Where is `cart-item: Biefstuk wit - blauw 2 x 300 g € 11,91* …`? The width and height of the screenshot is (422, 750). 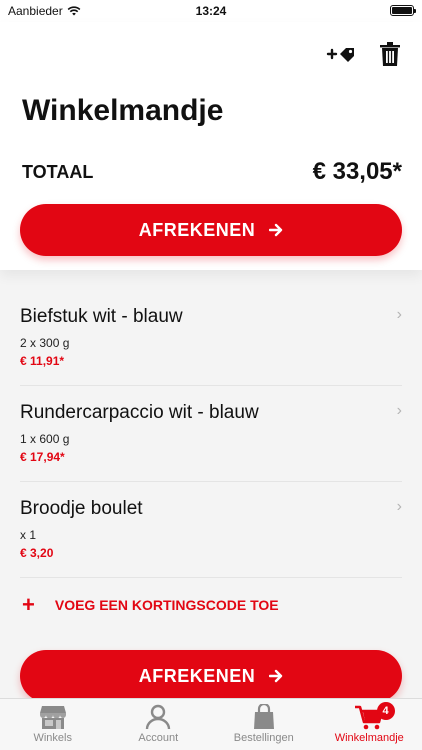 cart-item: Biefstuk wit - blauw 2 x 300 g € 11,91* … is located at coordinates (211, 338).